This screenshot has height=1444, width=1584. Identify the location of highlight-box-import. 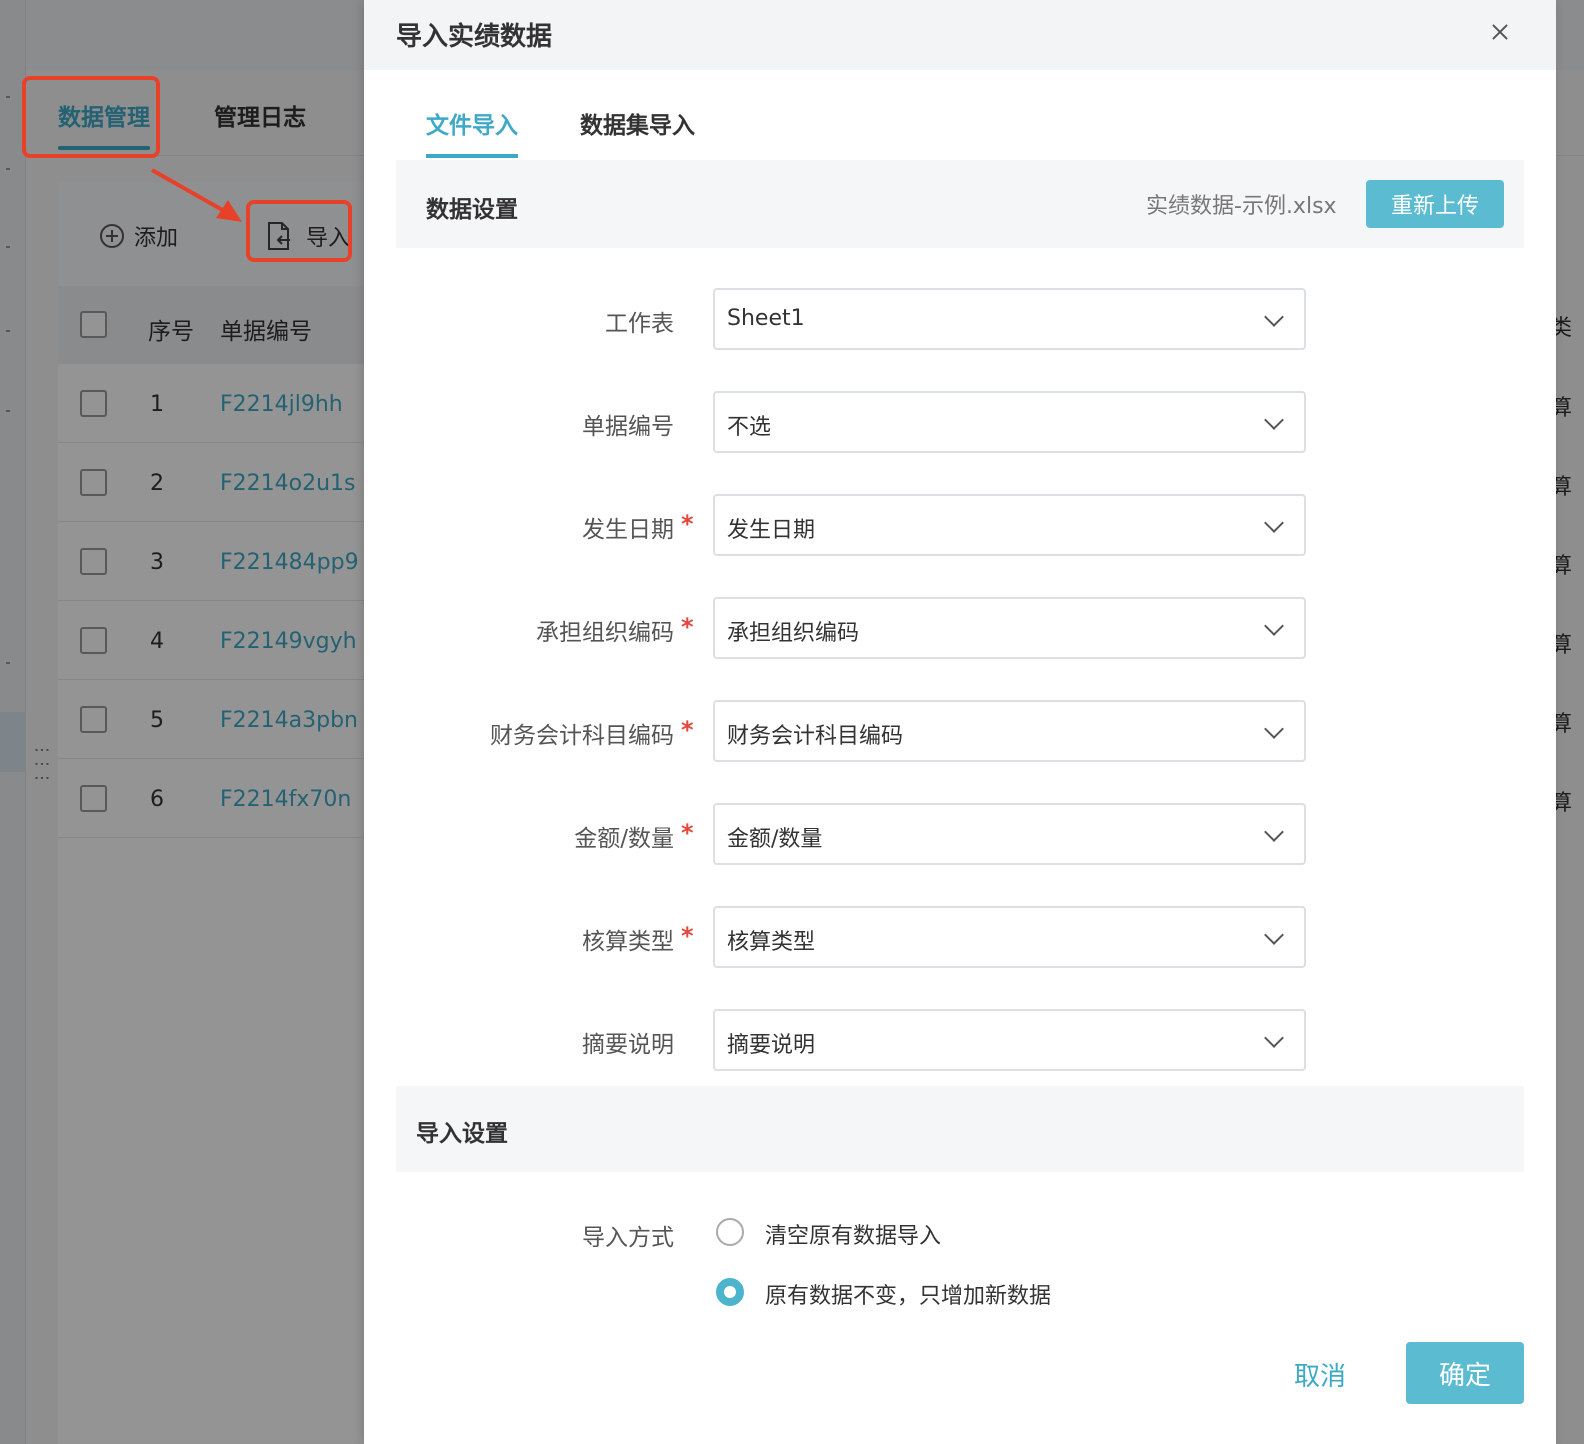
(299, 231).